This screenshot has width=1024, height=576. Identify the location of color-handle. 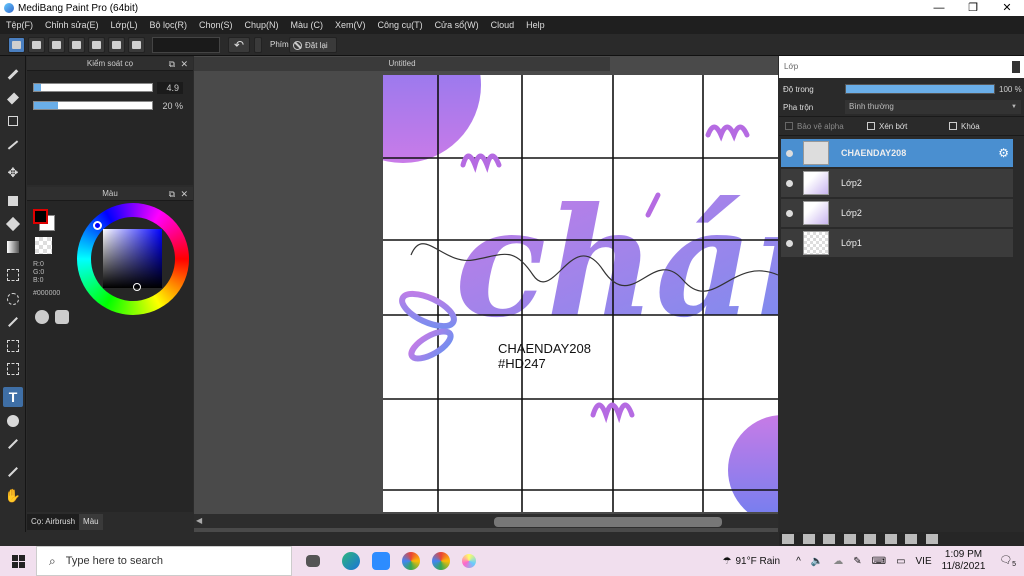
(137, 287).